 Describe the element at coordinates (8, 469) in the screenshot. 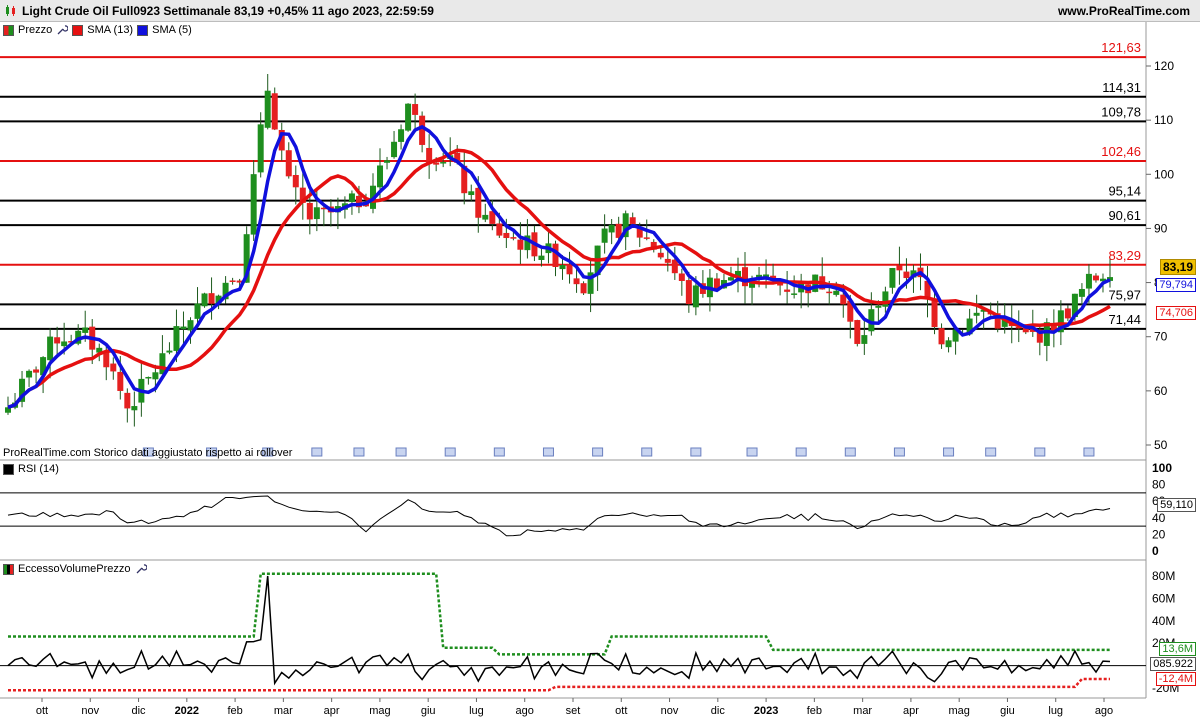

I see `rsi-swatch` at that location.